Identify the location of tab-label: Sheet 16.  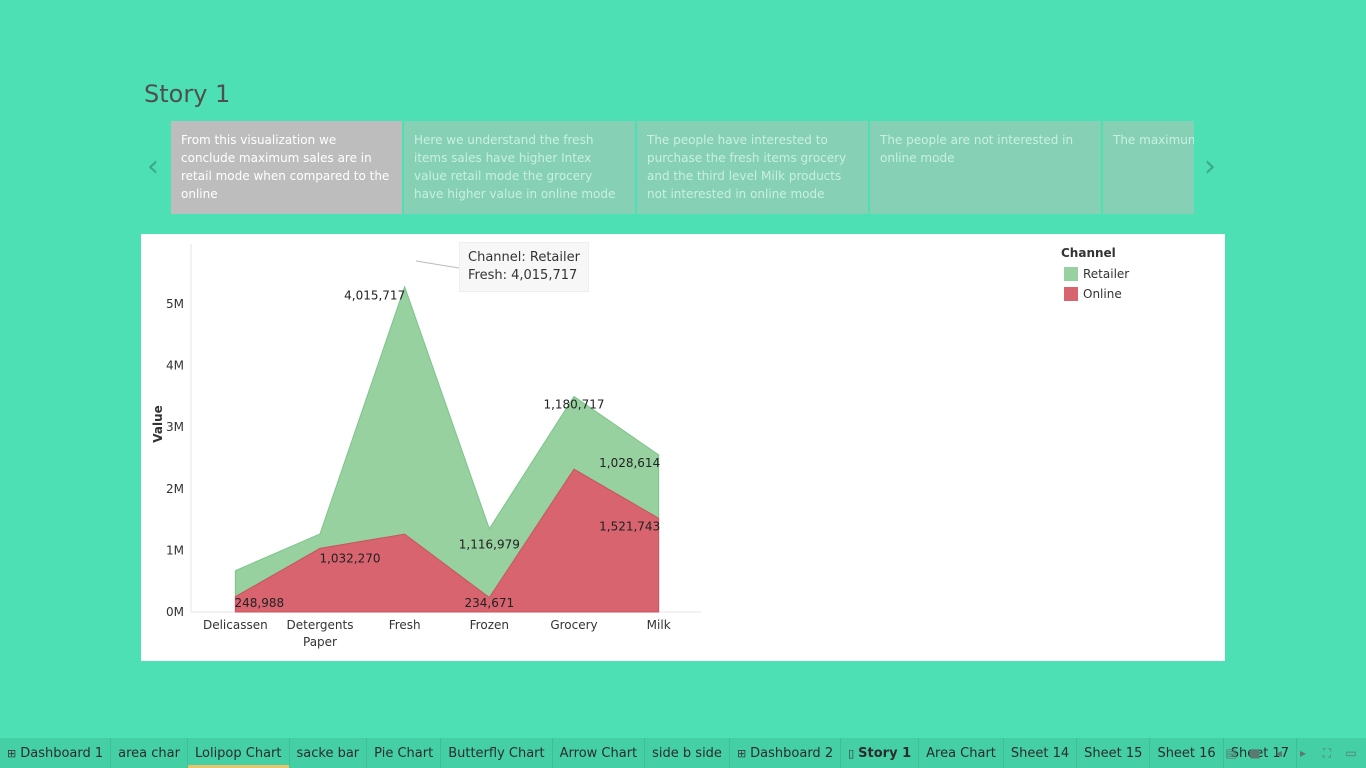
(1186, 753).